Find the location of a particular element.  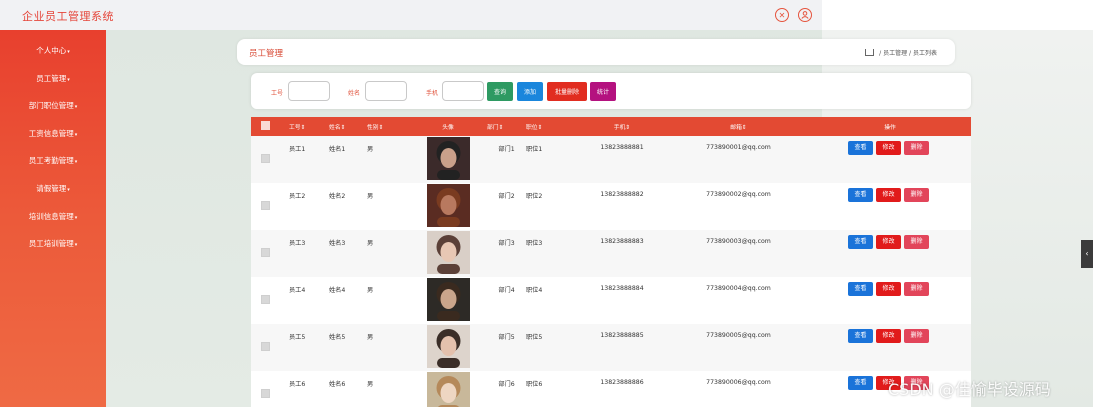

user-icon is located at coordinates (805, 15).